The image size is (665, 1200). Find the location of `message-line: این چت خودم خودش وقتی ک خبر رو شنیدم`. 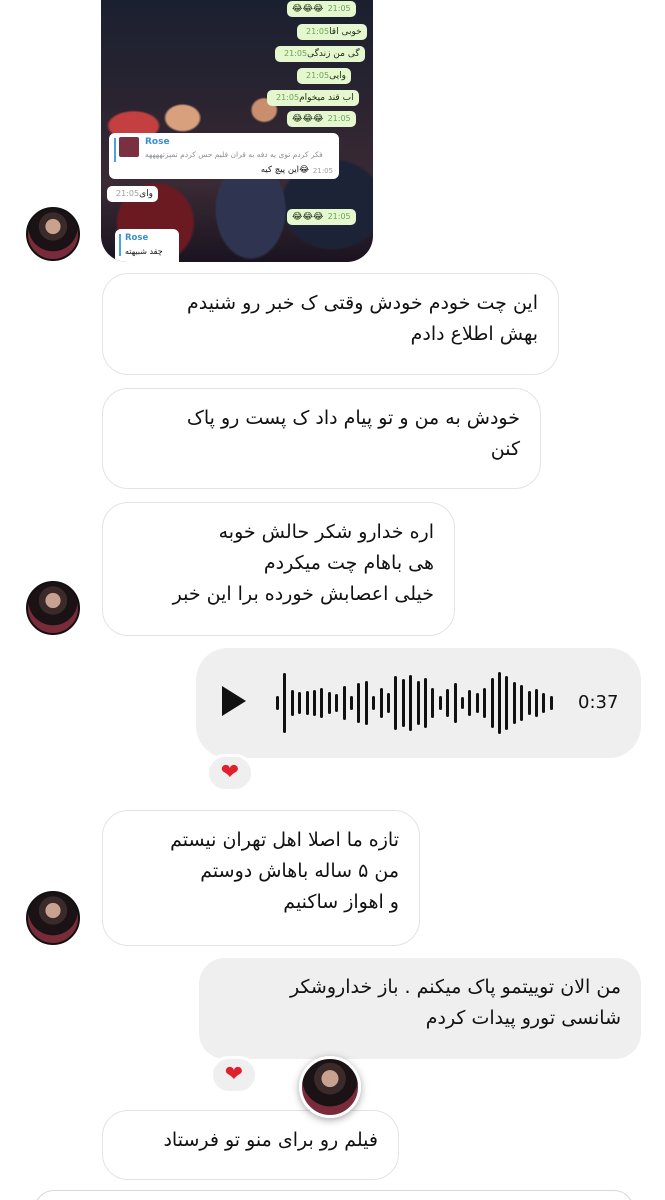

message-line: این چت خودم خودش وقتی ک خبر رو شنیدم is located at coordinates (362, 303).